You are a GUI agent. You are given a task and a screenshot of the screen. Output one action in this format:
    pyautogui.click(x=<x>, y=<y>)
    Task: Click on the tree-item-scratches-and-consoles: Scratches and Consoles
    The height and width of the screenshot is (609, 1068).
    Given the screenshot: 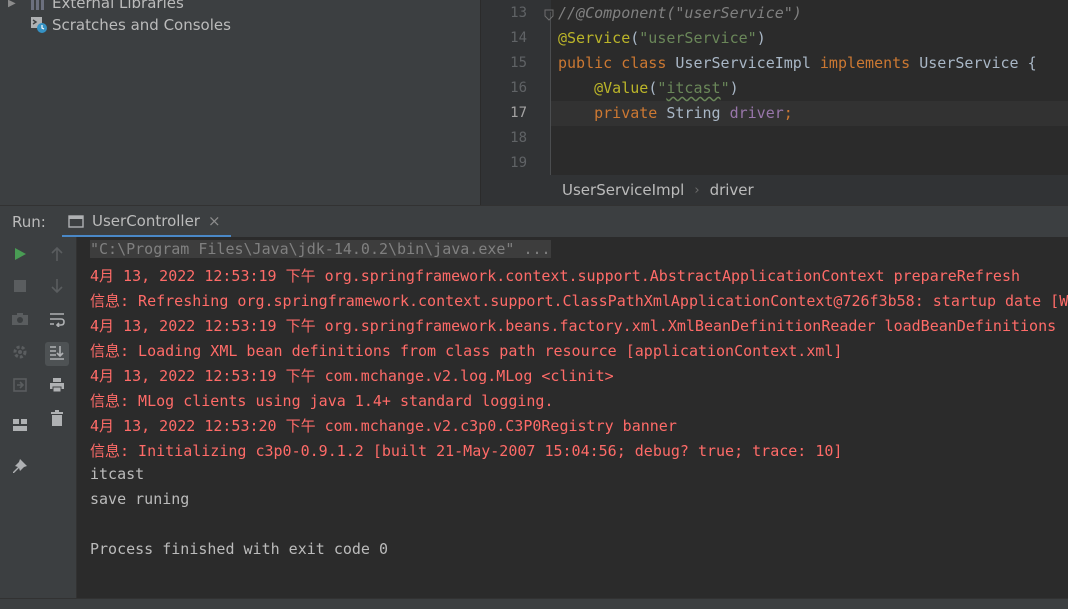 What is the action you would take?
    pyautogui.click(x=130, y=25)
    